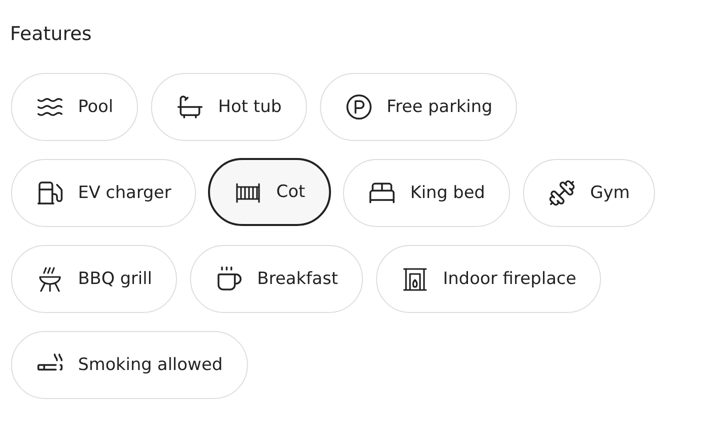  What do you see at coordinates (270, 192) in the screenshot?
I see `feature-chip: Cot` at bounding box center [270, 192].